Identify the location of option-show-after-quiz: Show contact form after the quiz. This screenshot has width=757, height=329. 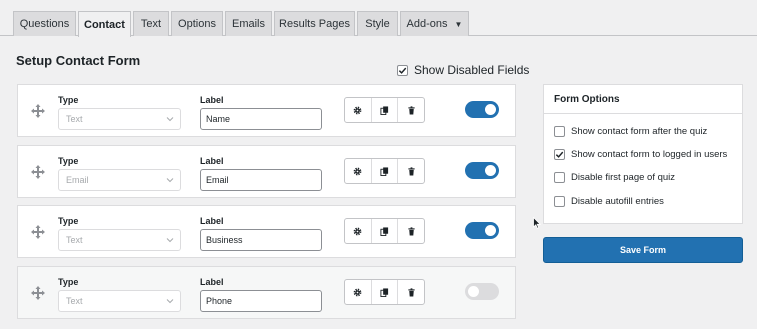
(630, 131).